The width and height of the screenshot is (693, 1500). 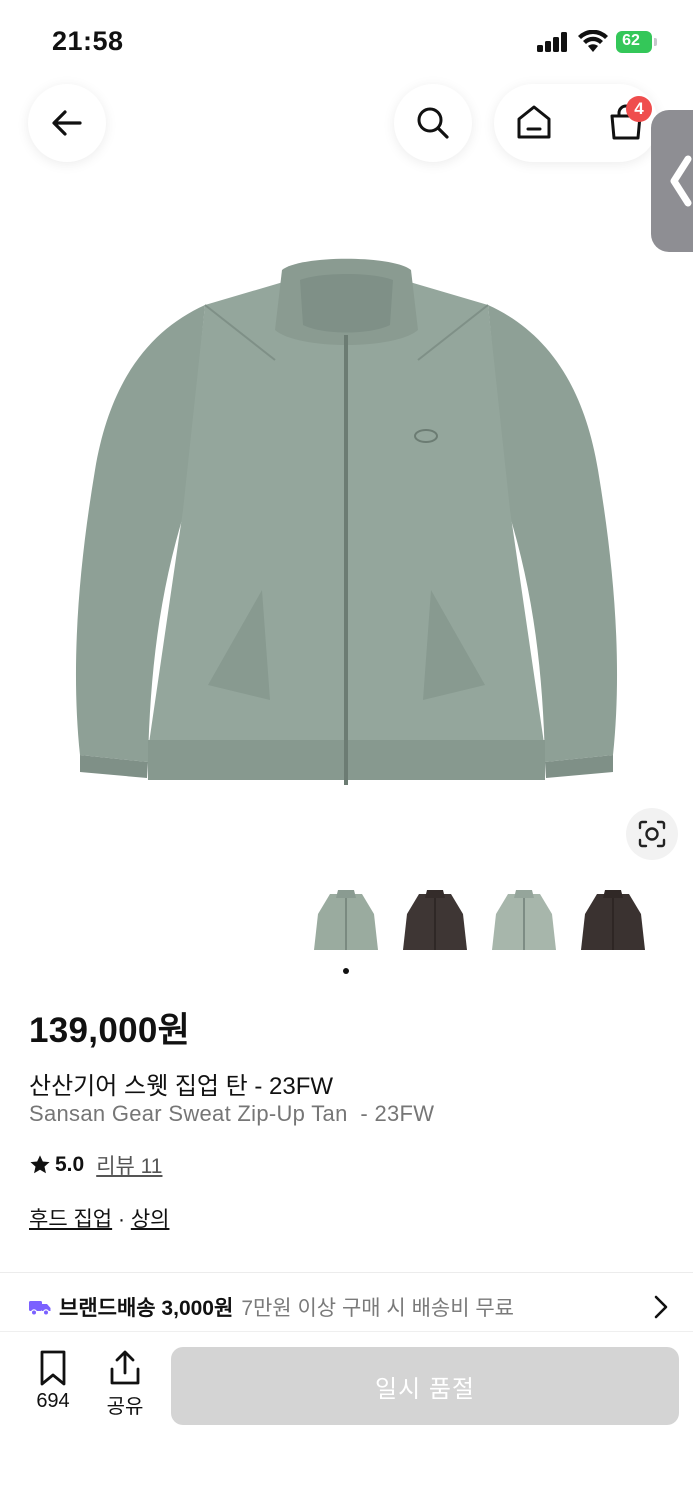 What do you see at coordinates (483, 922) in the screenshot?
I see `thumbnail-strip` at bounding box center [483, 922].